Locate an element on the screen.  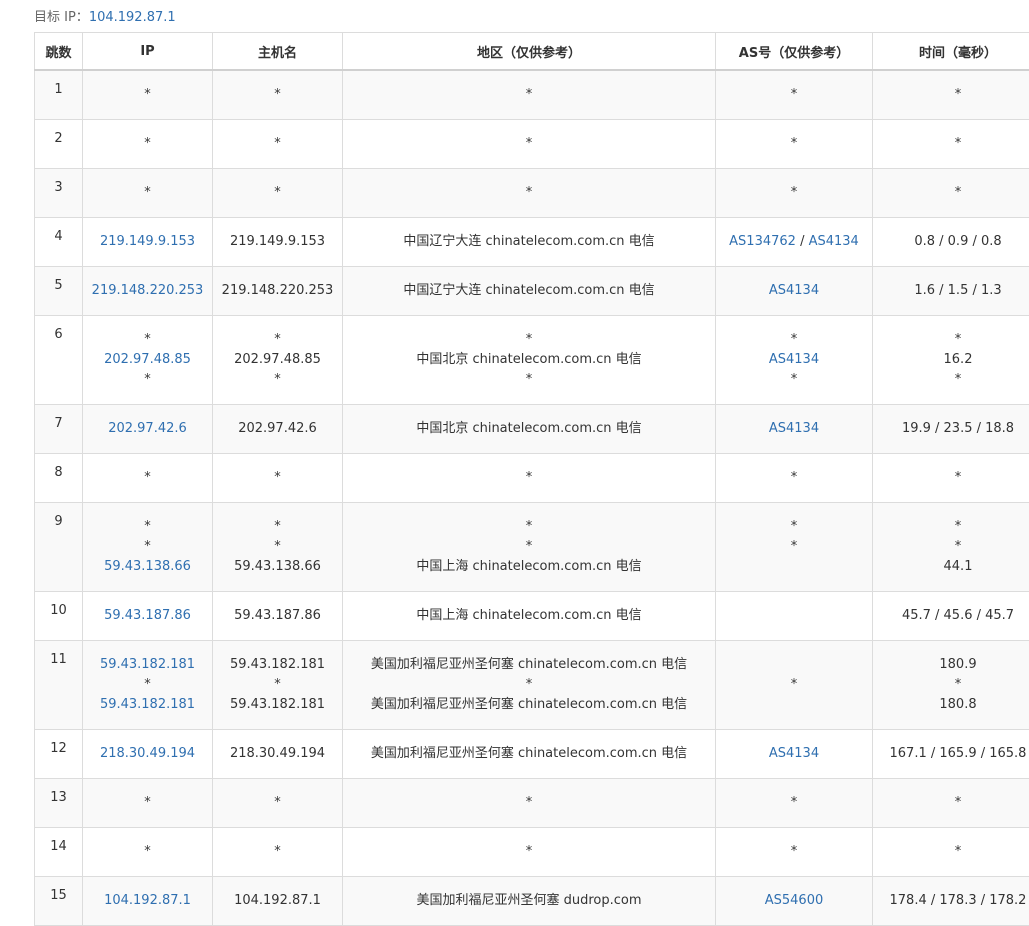
latency-value: 167.1 / 165.9 / 165.8 is located at coordinates (953, 754).